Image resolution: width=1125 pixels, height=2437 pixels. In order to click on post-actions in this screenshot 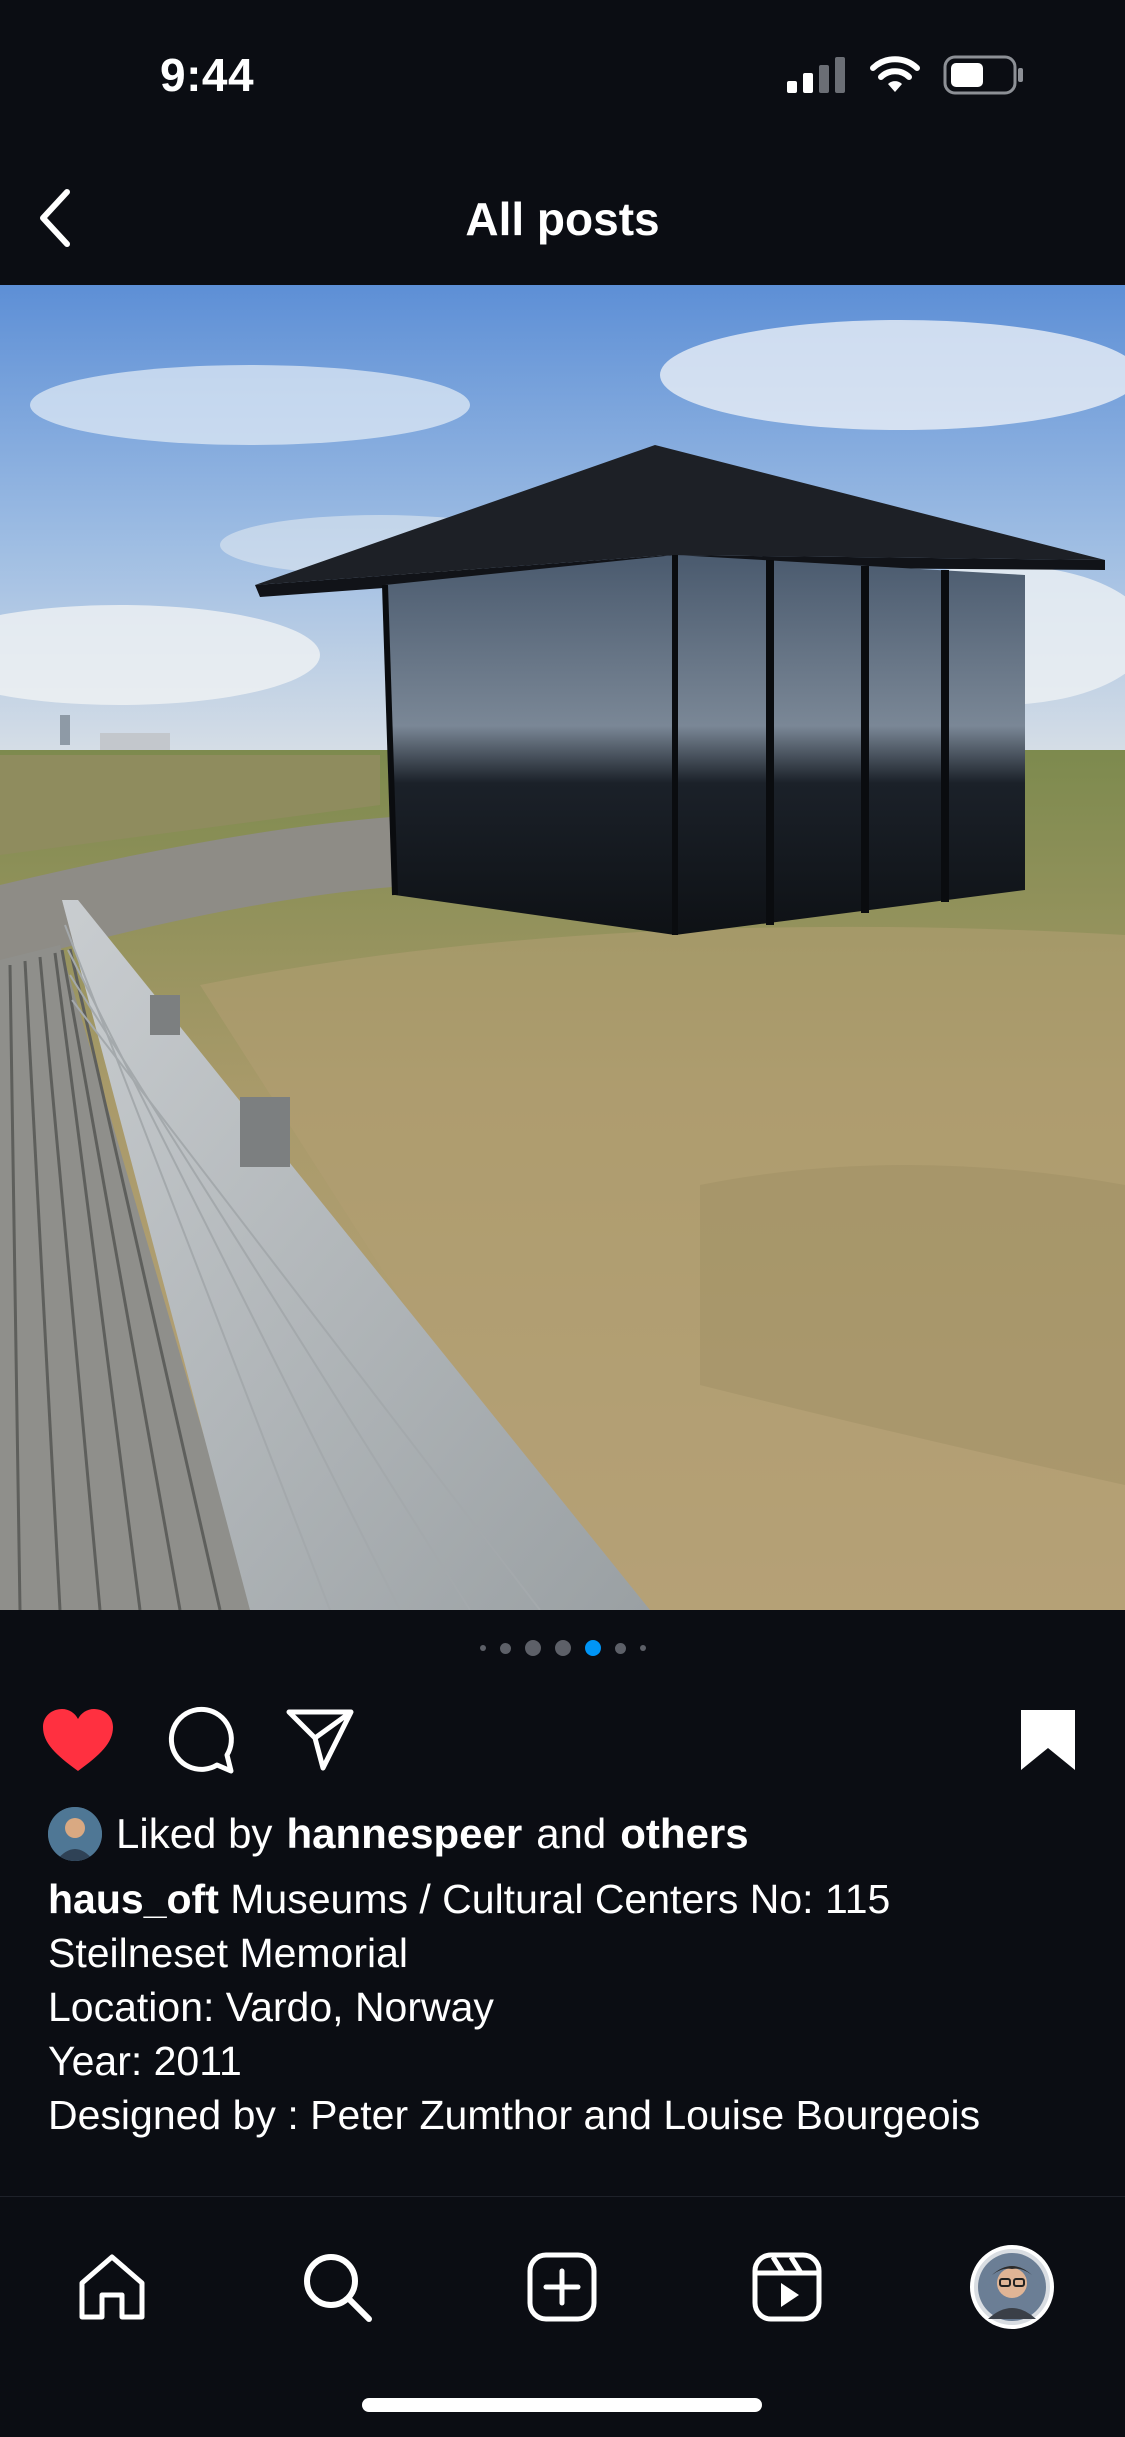, I will do `click(562, 1740)`.